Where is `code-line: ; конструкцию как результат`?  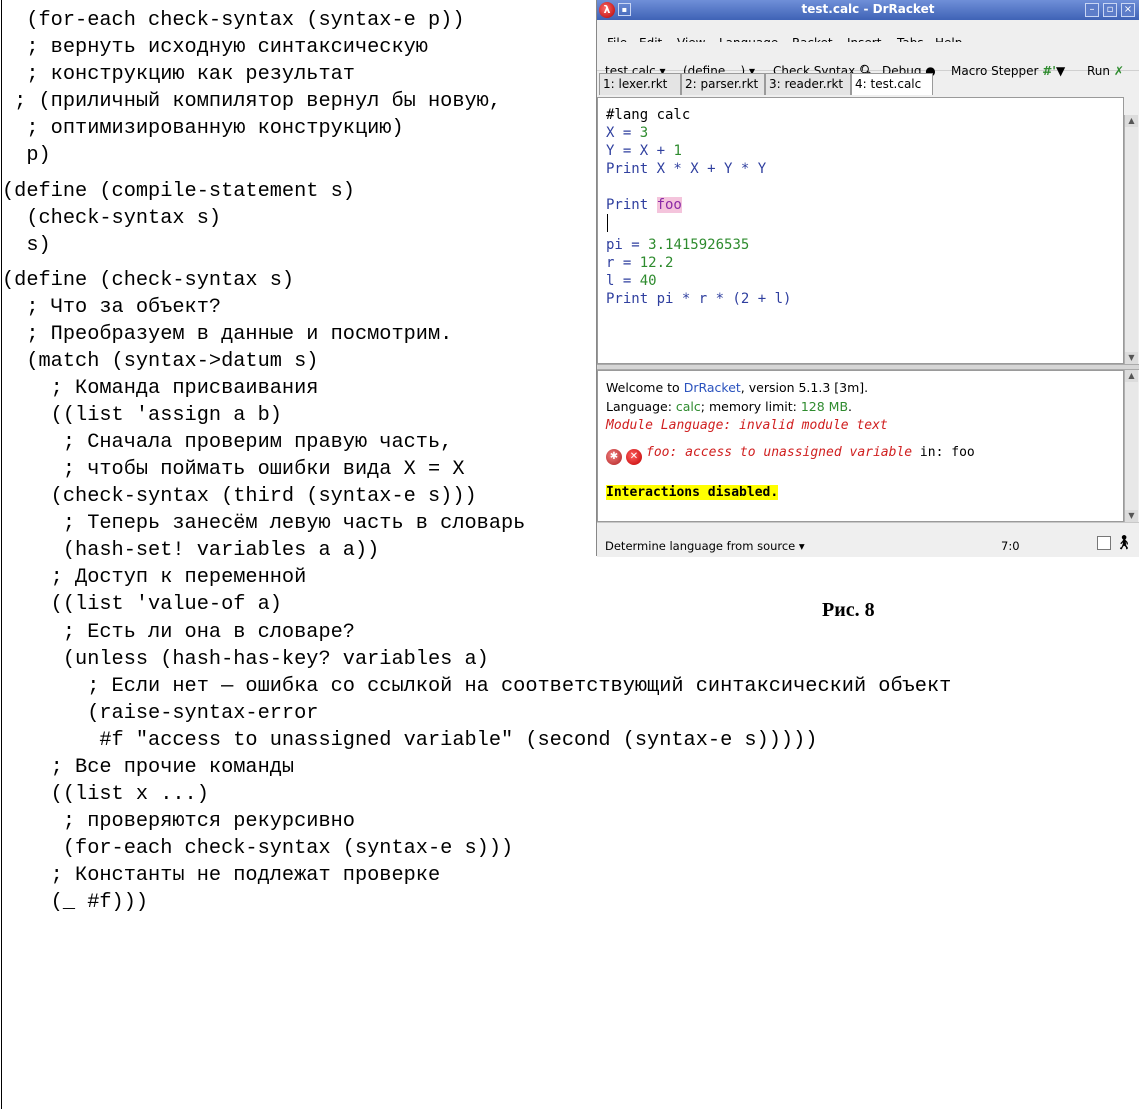
code-line: ; конструкцию как результат is located at coordinates (178, 75).